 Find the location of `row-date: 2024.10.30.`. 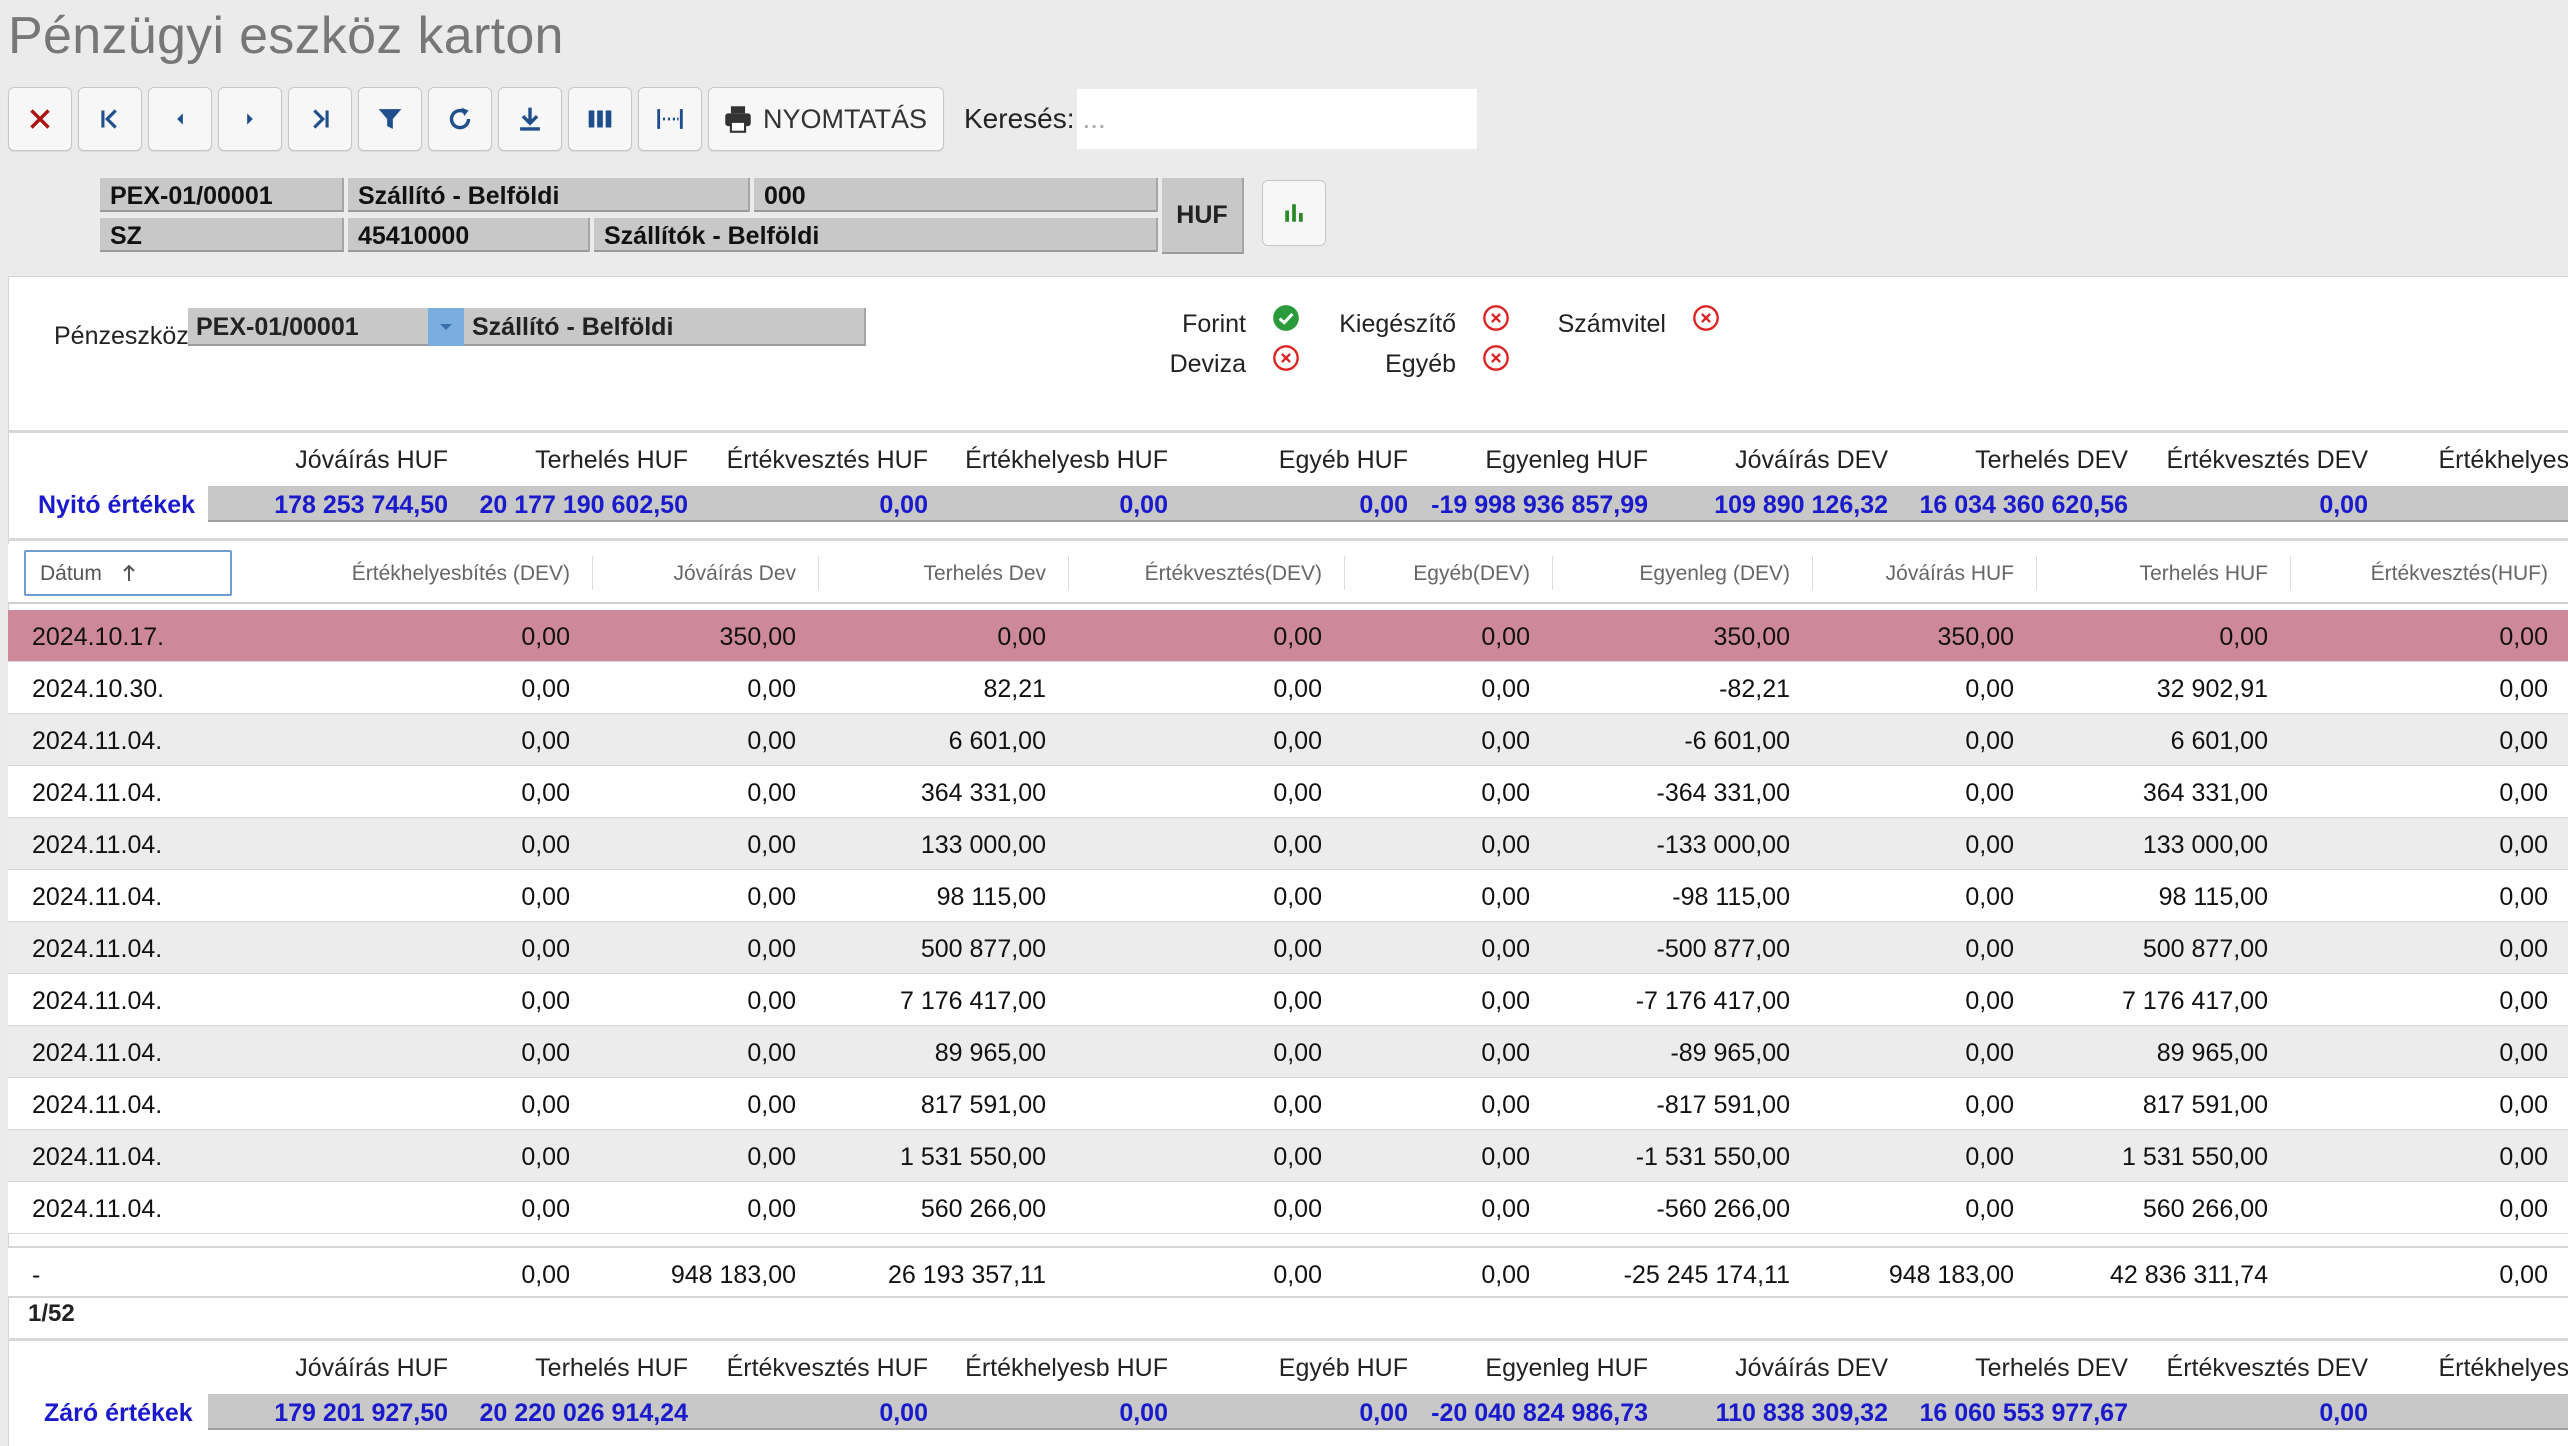

row-date: 2024.10.30. is located at coordinates (98, 689).